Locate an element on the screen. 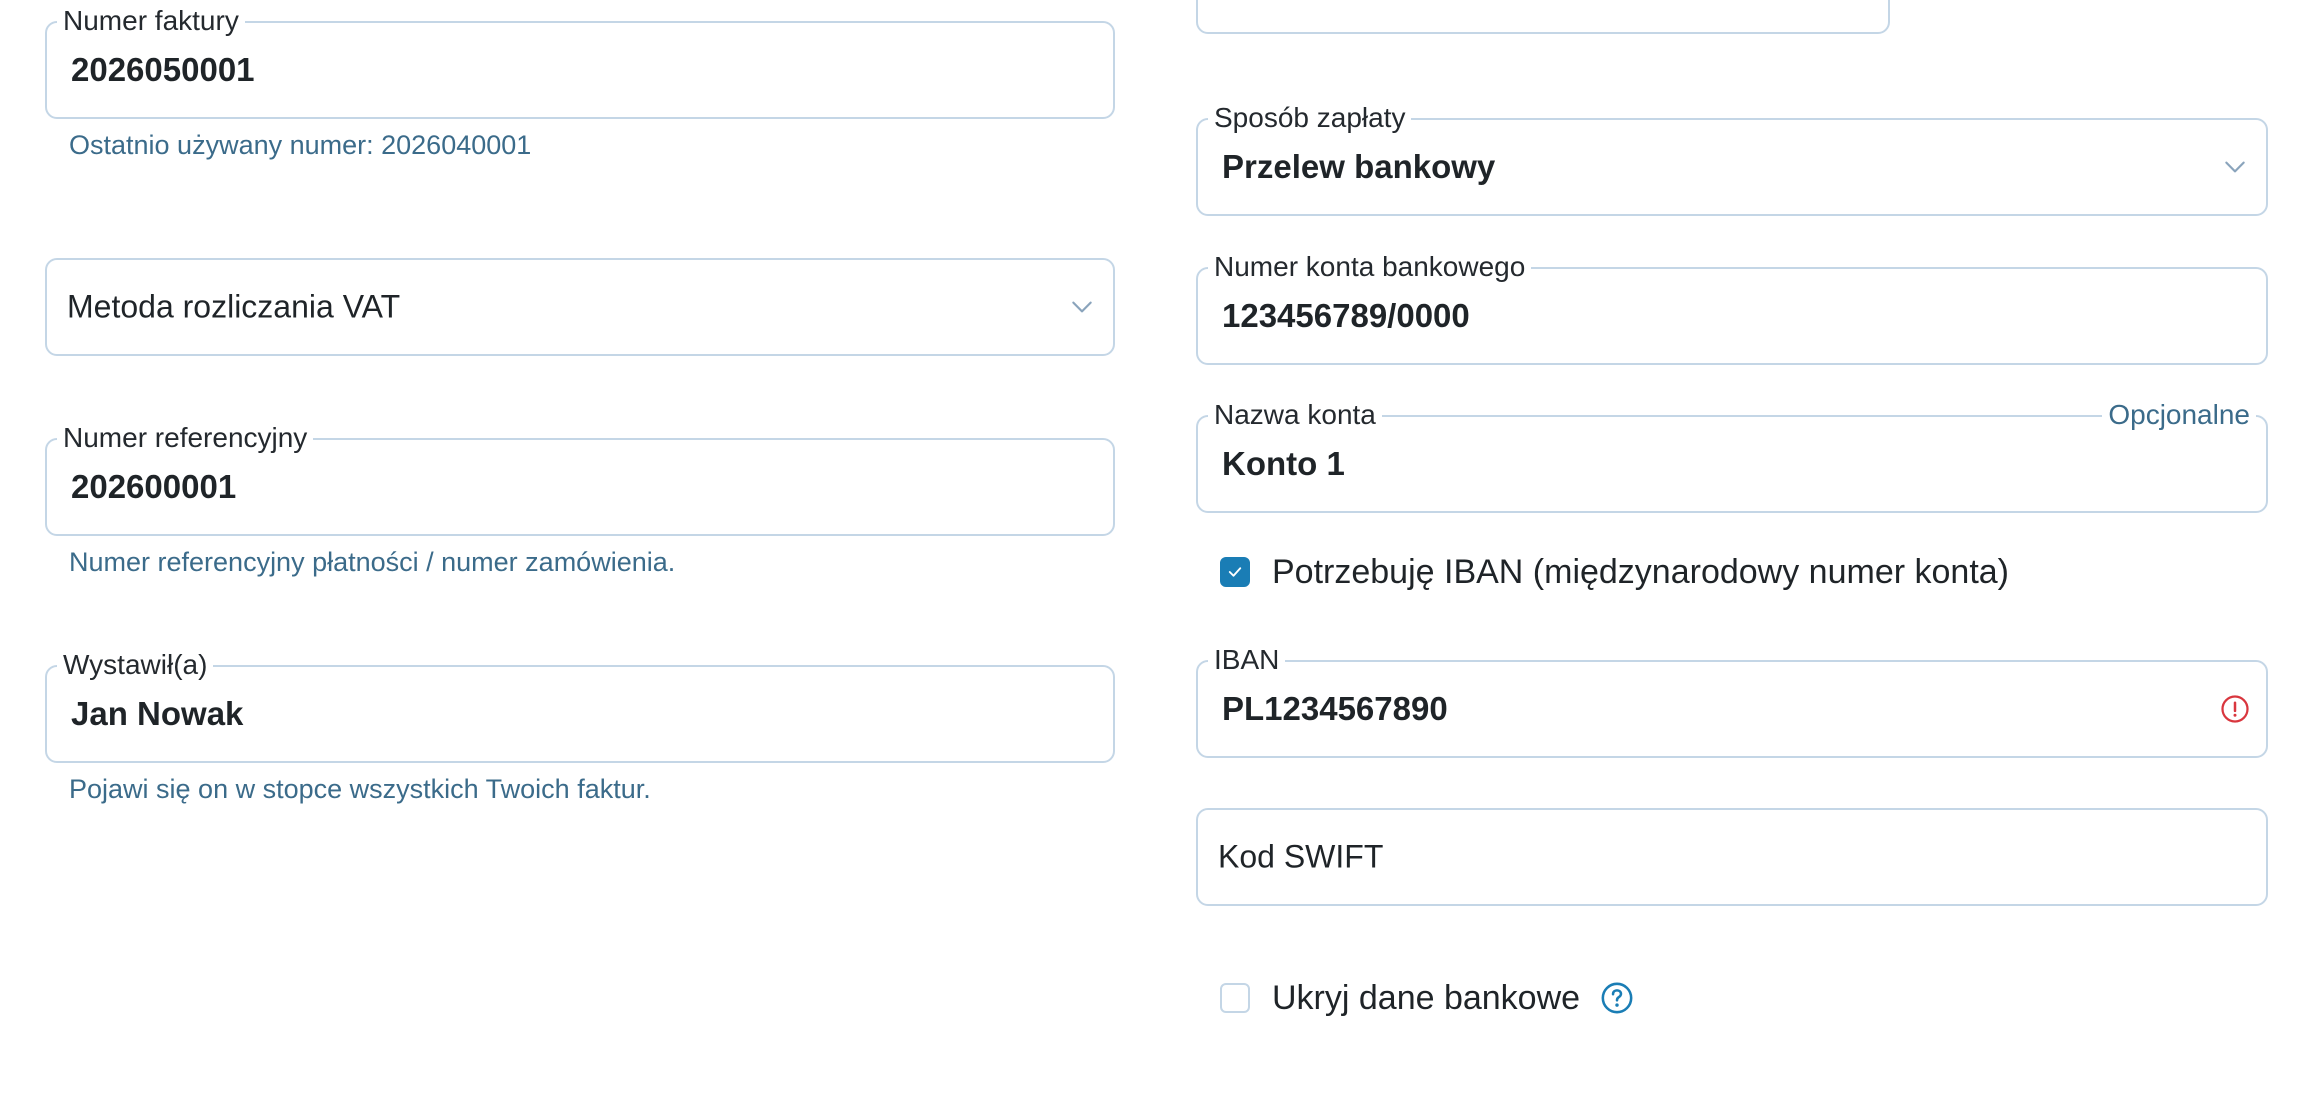 This screenshot has height=1098, width=2300. bank-account-number-label: Numer konta bankowego is located at coordinates (1370, 267).